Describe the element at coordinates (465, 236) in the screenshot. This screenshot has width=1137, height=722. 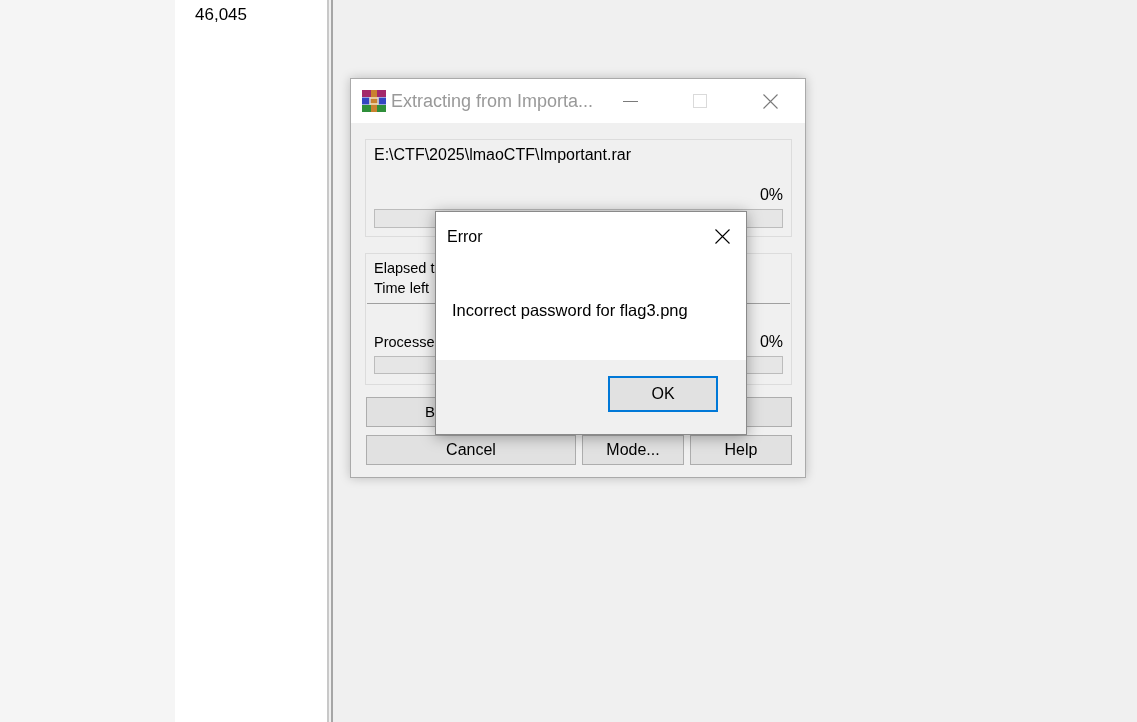
I see `dialog-title: Error` at that location.